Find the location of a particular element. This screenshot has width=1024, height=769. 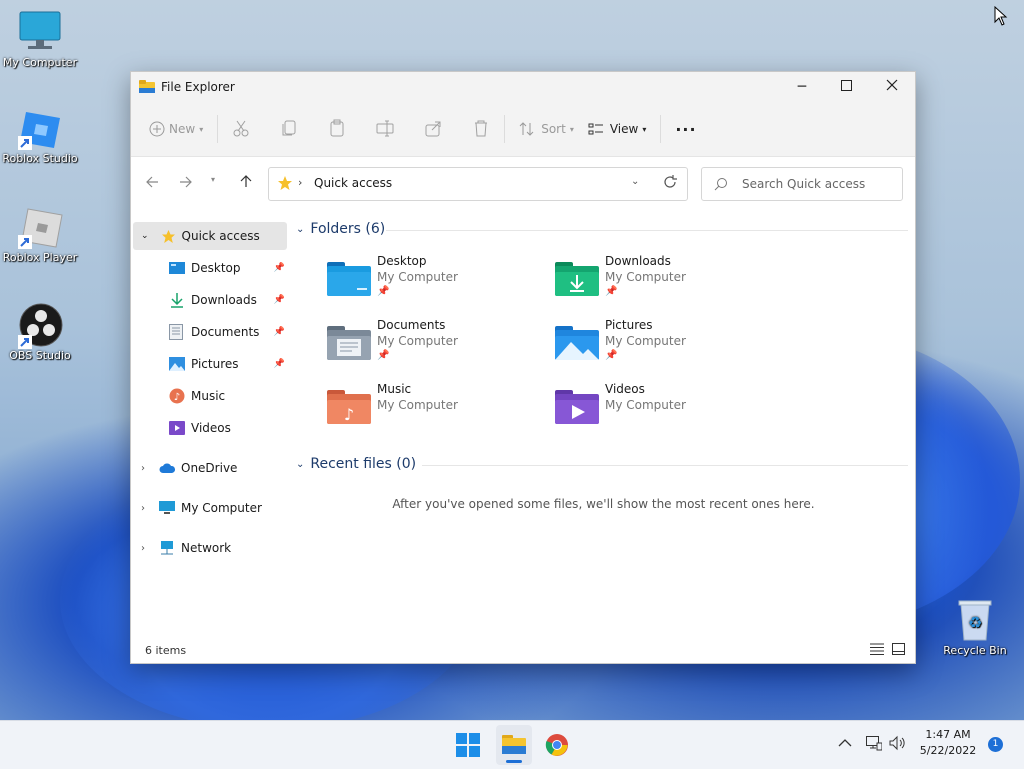

folder-name: Documents is located at coordinates (411, 325).